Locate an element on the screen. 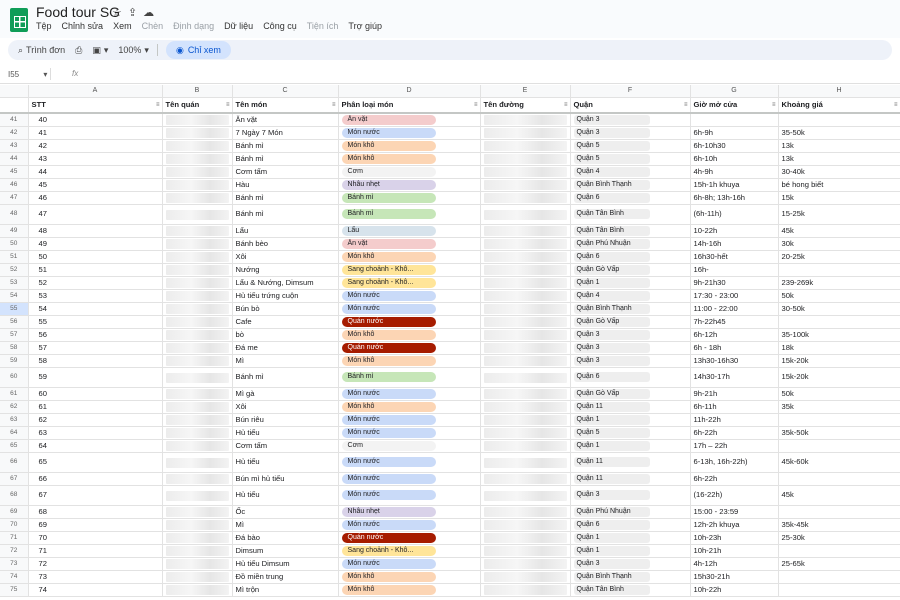  cell-quan: Quận Gò Vấp is located at coordinates (630, 270).